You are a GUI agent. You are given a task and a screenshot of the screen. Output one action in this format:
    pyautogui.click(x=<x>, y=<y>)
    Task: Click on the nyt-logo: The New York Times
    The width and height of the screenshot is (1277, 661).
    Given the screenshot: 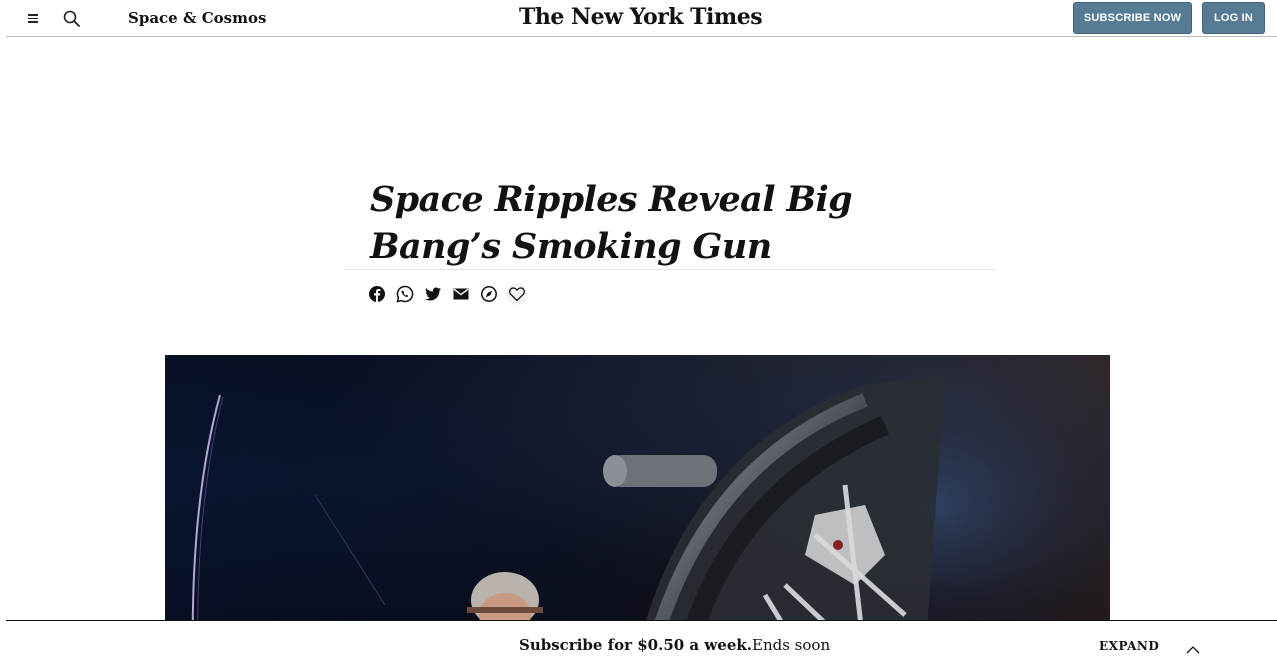 What is the action you would take?
    pyautogui.click(x=641, y=17)
    